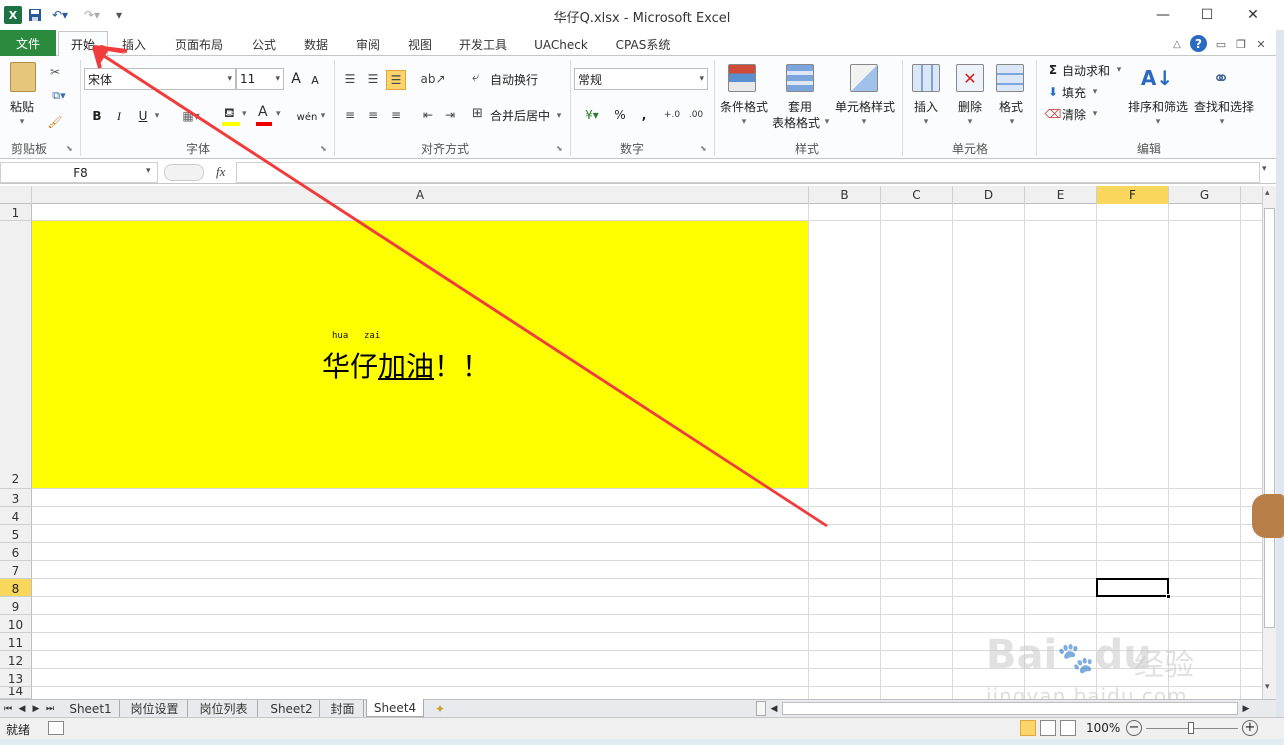 The image size is (1284, 745). What do you see at coordinates (155, 708) in the screenshot?
I see `sheet-tab-gangwei-shezhi: 岗位设置` at bounding box center [155, 708].